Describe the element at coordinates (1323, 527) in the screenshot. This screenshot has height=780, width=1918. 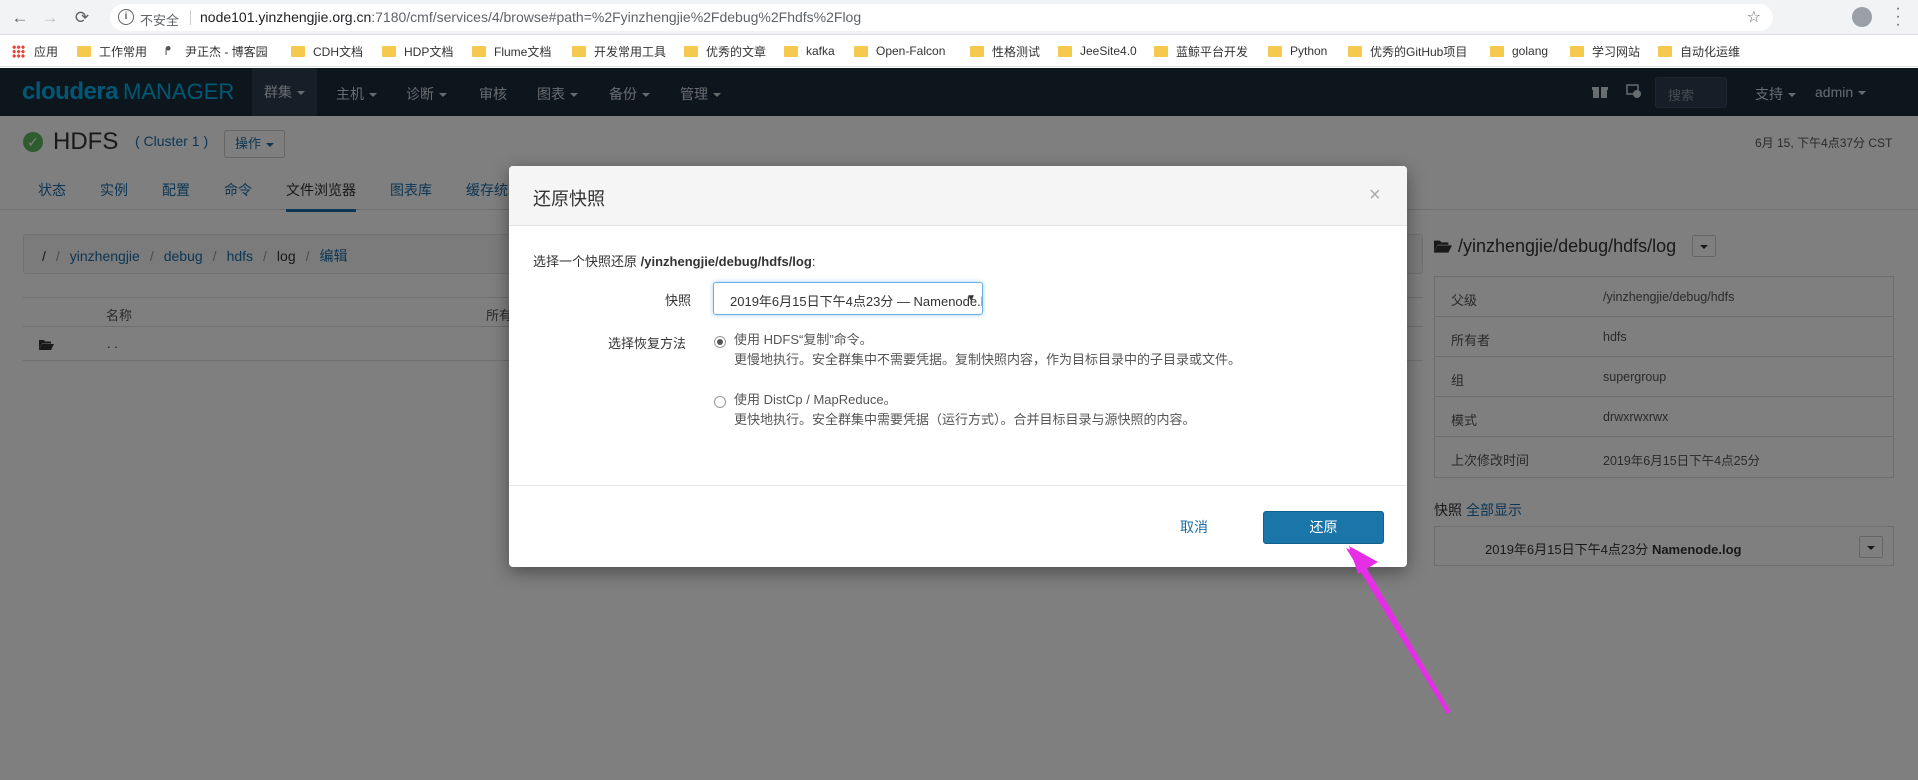
I see `restore-button: 还原` at that location.